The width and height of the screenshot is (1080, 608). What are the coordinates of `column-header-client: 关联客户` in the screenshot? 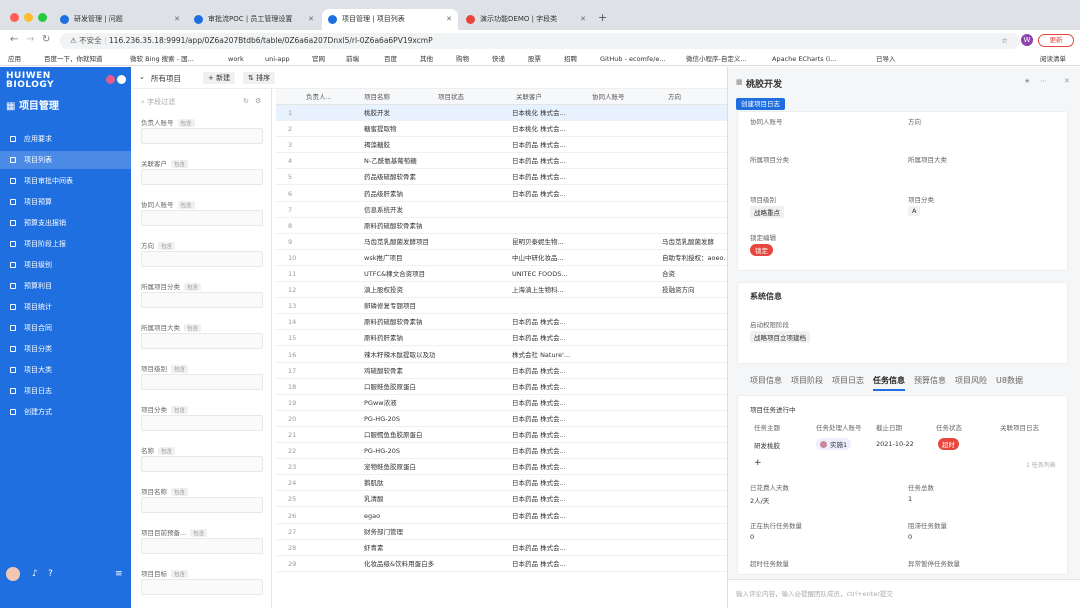 It's located at (529, 97).